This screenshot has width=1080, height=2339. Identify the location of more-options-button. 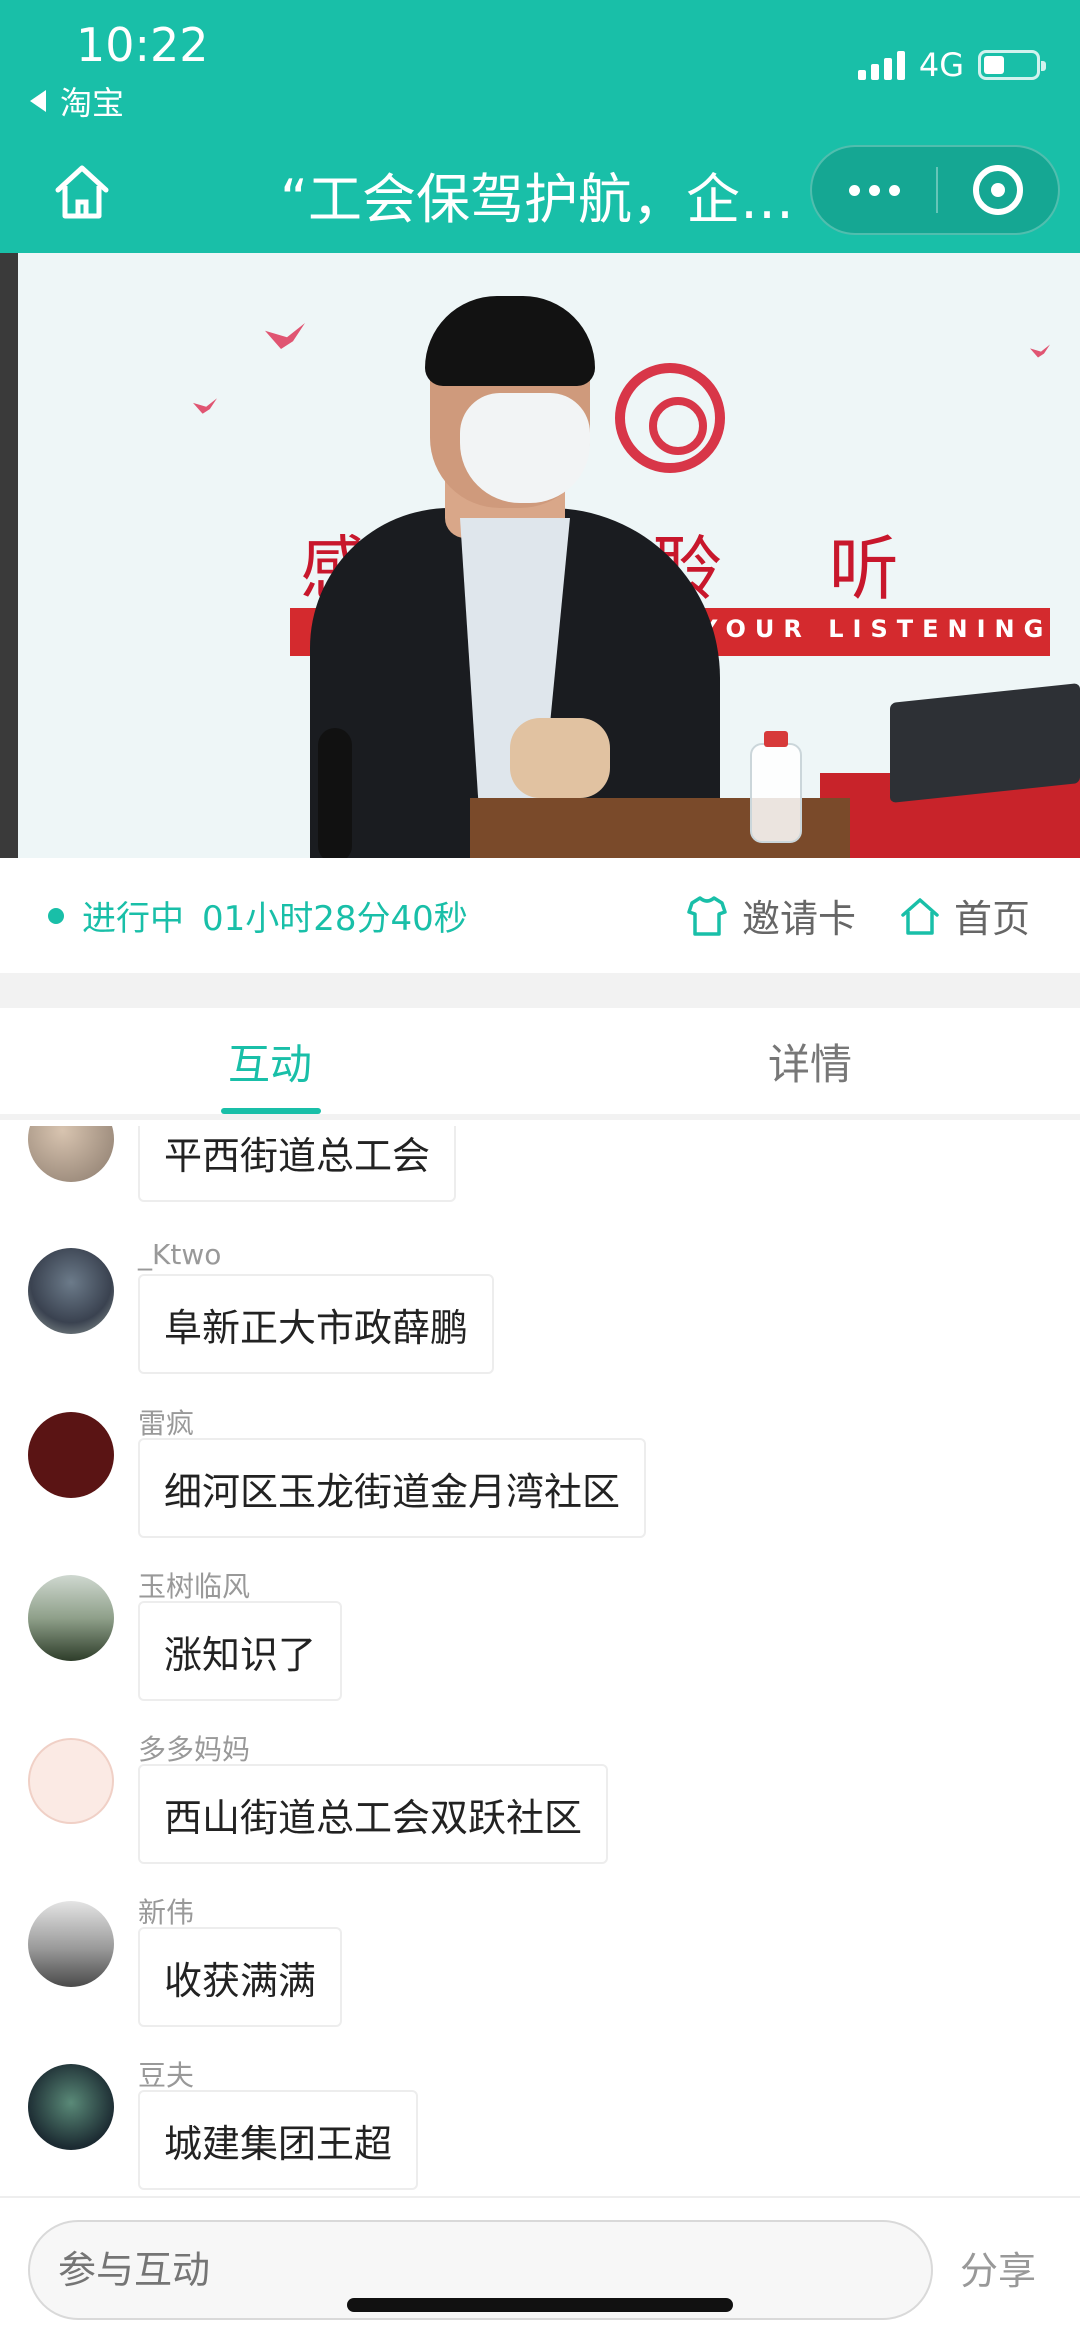
(874, 190).